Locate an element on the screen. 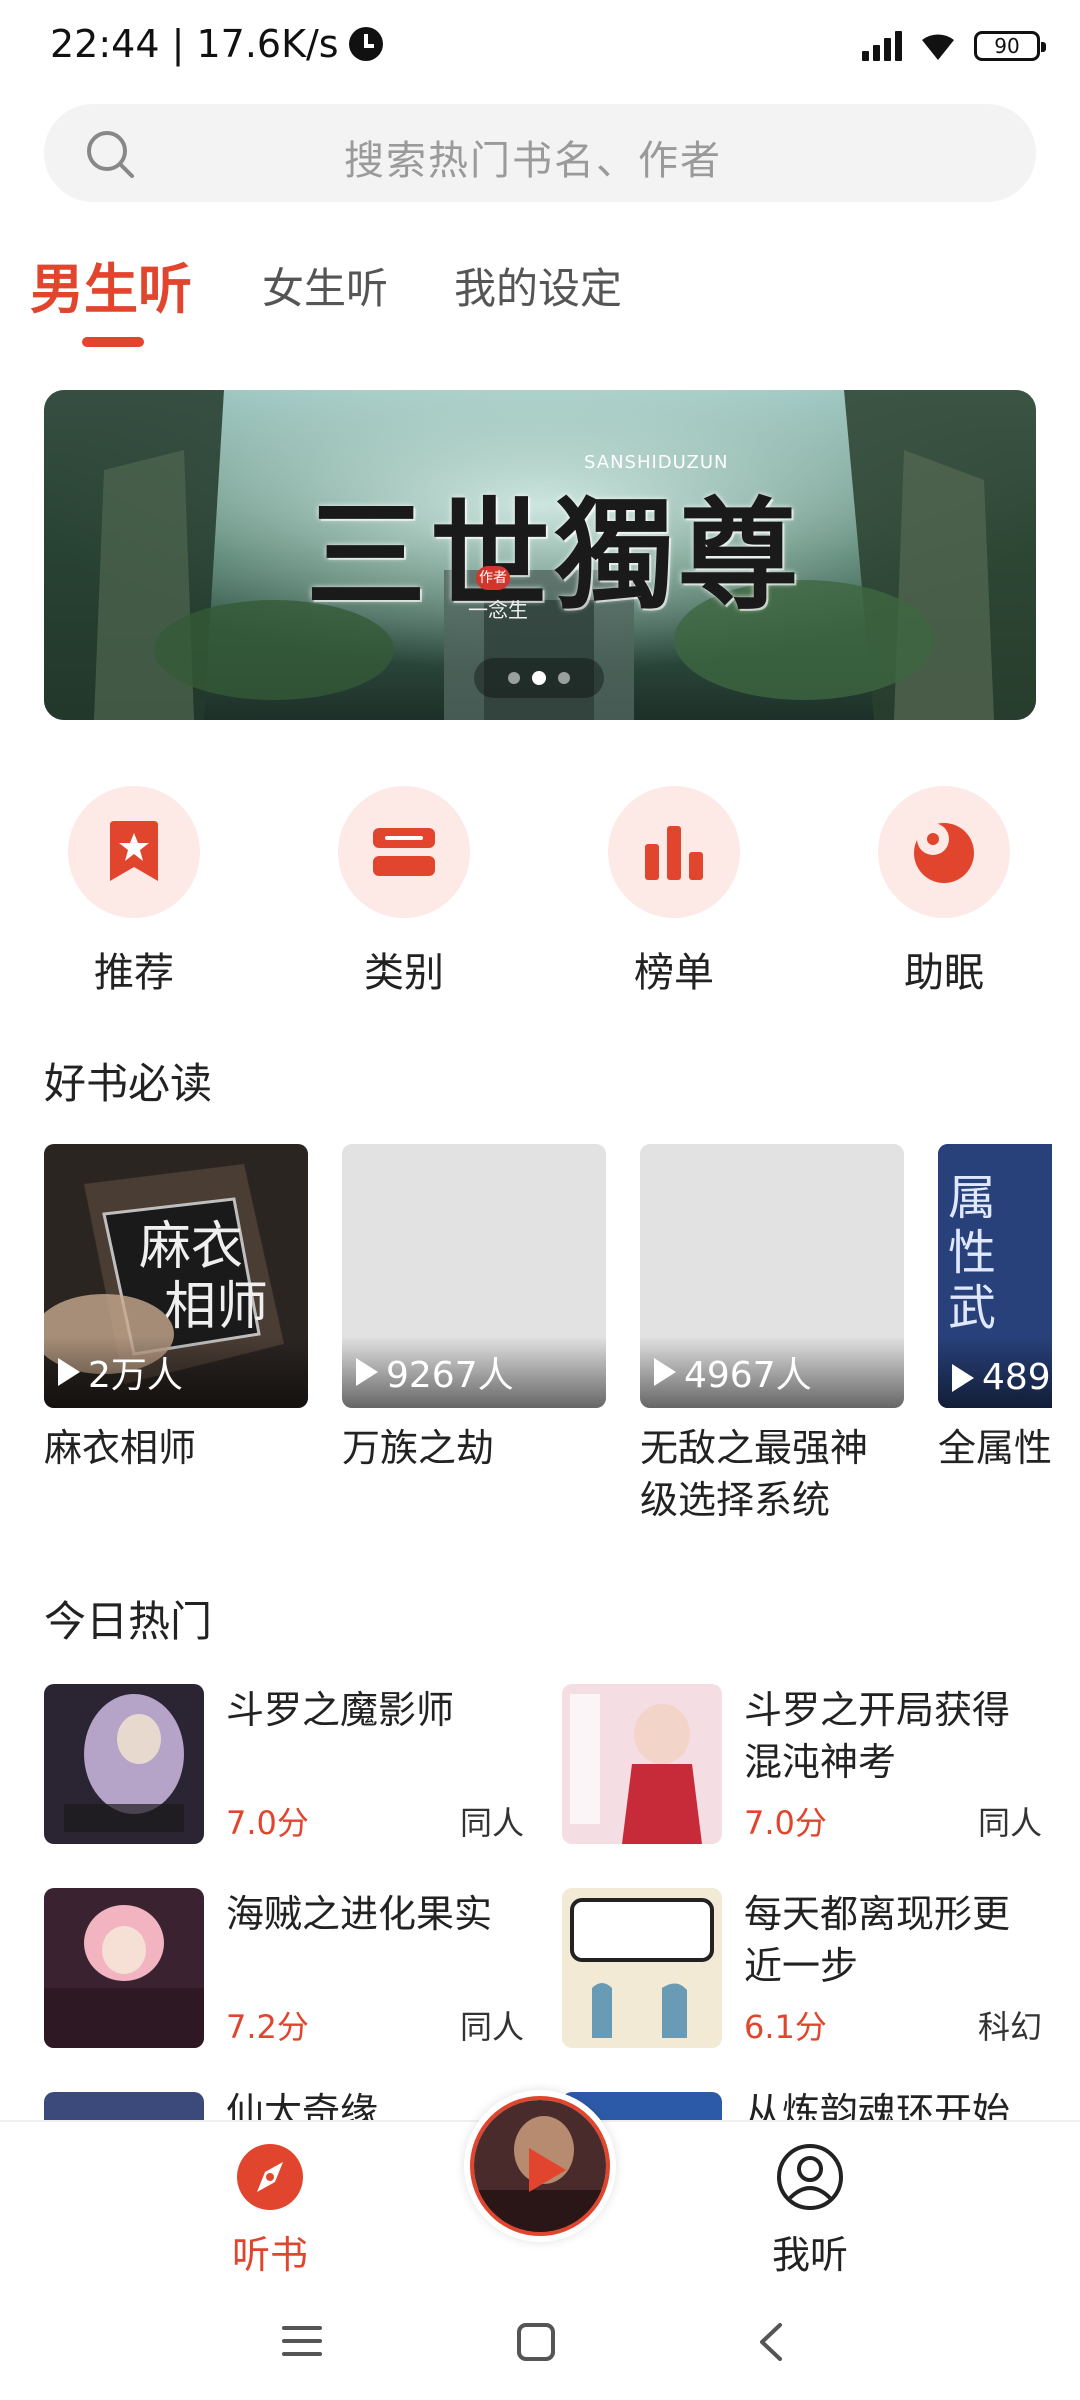  nav-mine: 我听 is located at coordinates (810, 2210).